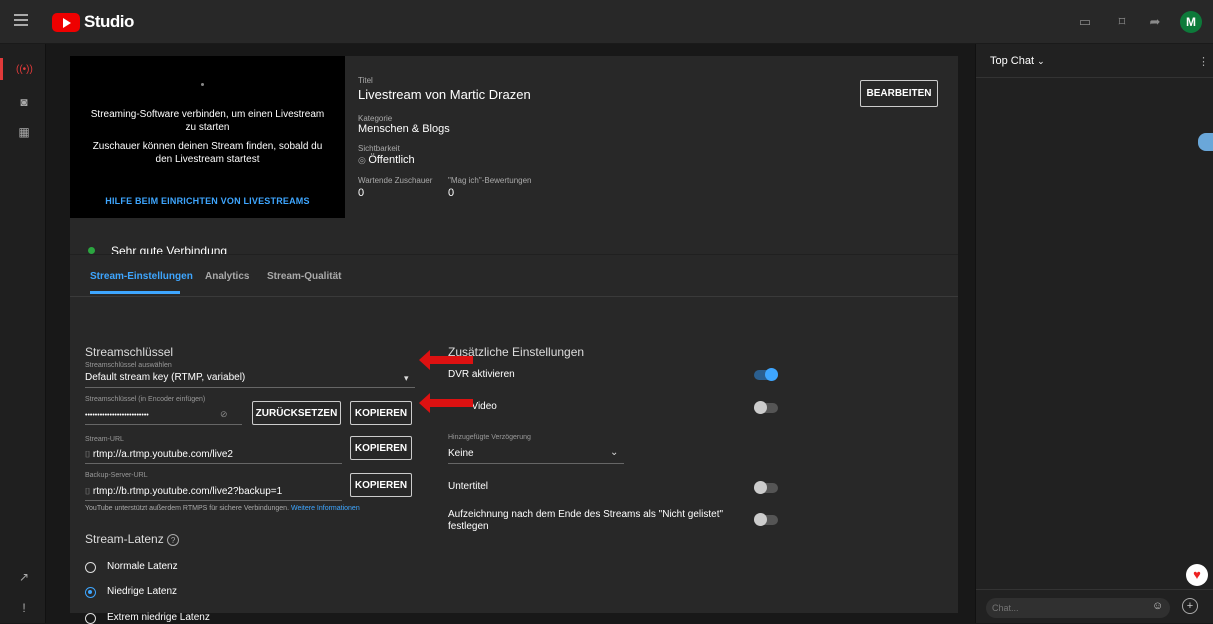  Describe the element at coordinates (1190, 606) in the screenshot. I see `add-icon: +` at that location.